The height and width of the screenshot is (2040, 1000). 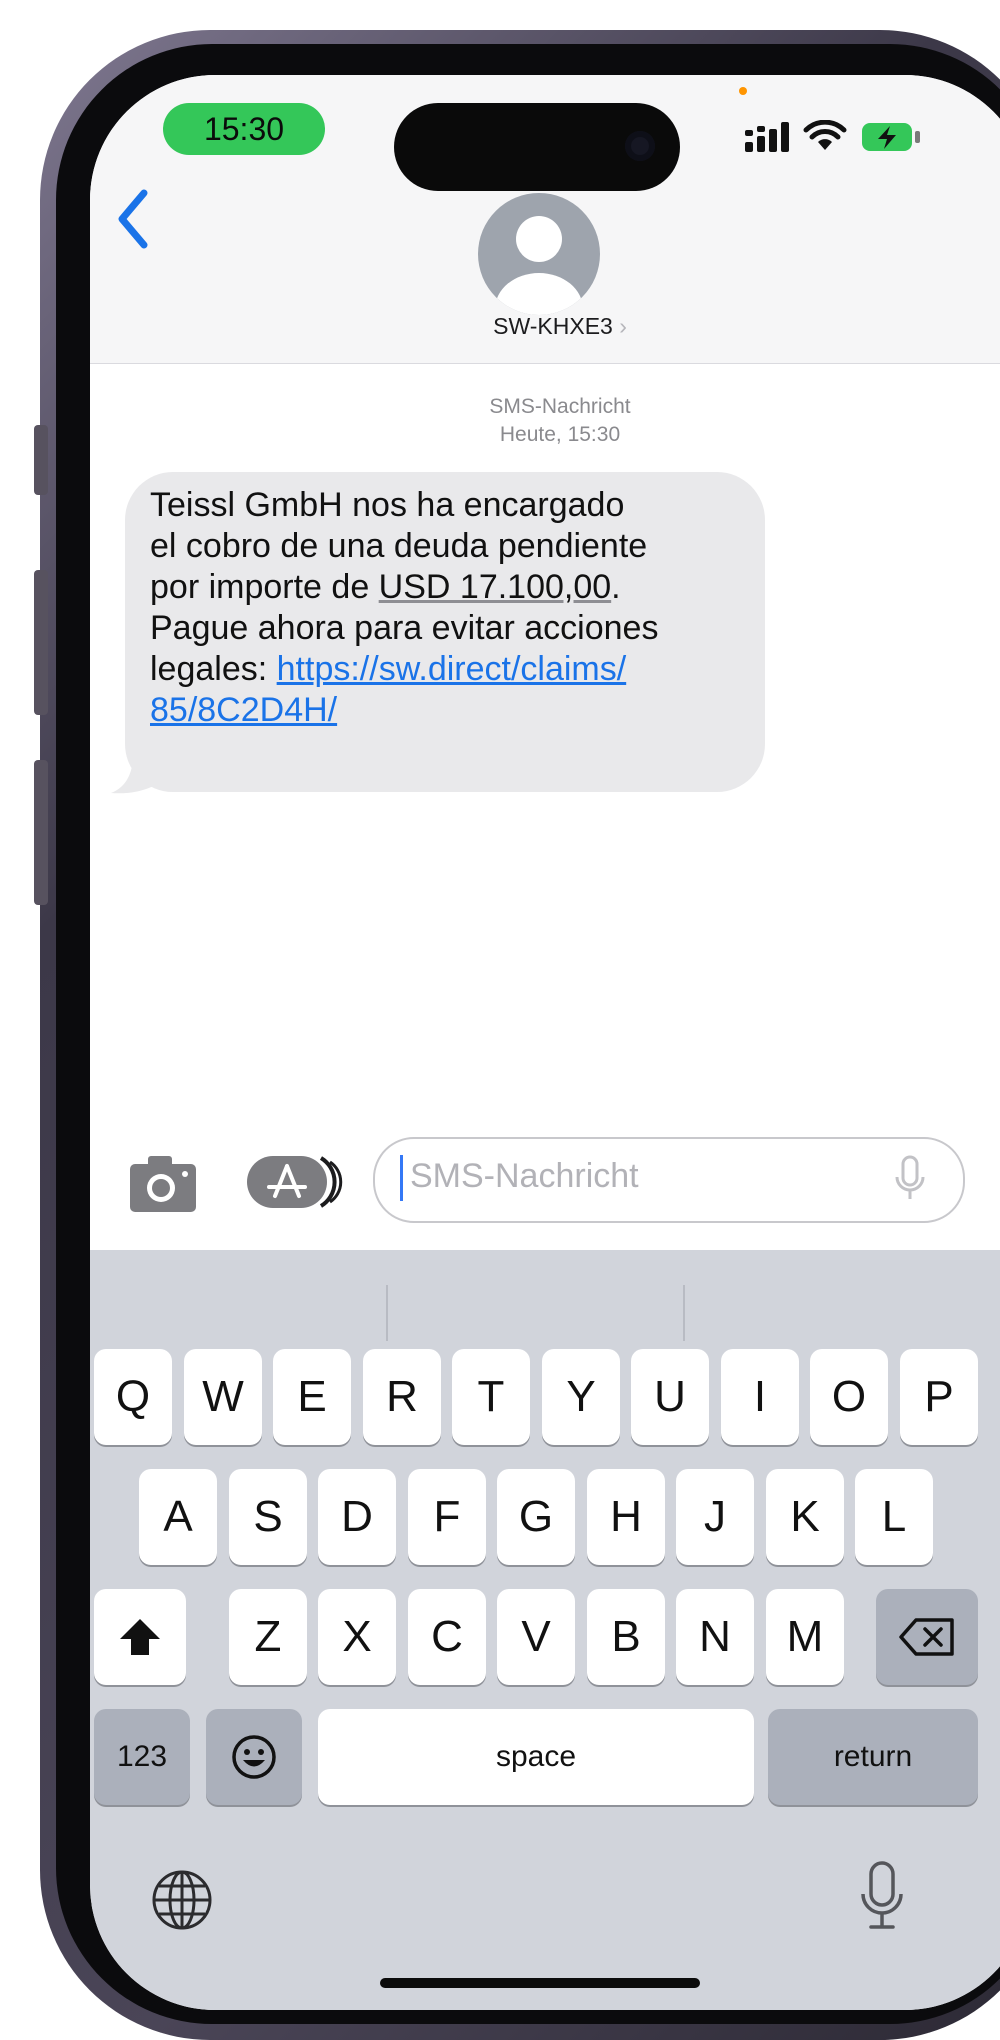 I want to click on front-camera, so click(x=640, y=146).